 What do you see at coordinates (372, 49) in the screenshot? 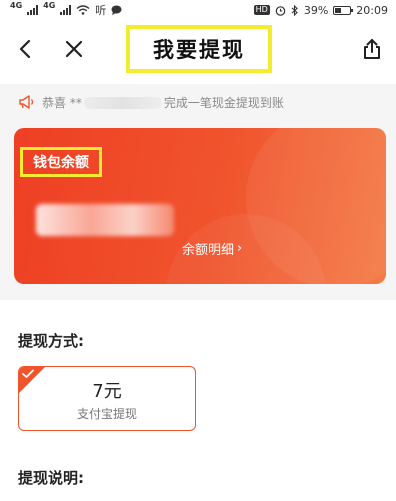
I see `share-icon` at bounding box center [372, 49].